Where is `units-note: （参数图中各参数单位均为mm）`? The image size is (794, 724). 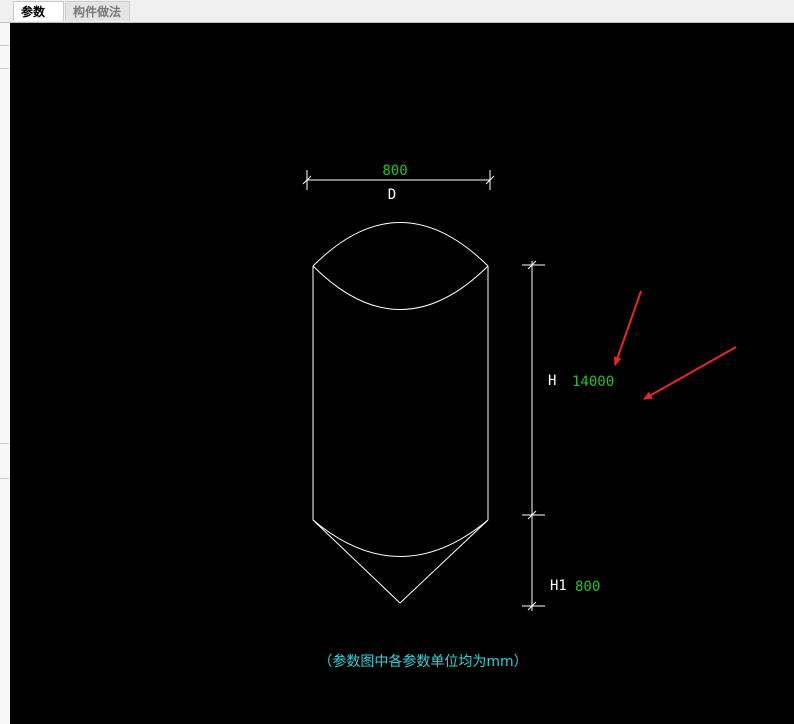
units-note: （参数图中各参数单位均为mm） is located at coordinates (422, 661).